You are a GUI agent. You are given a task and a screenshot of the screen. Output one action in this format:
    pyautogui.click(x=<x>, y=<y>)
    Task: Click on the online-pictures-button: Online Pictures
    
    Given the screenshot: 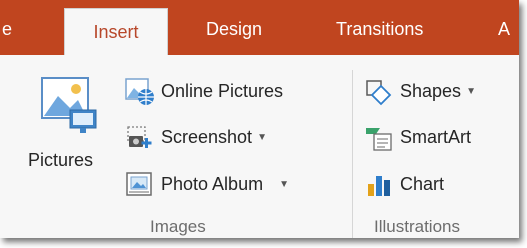 What is the action you would take?
    pyautogui.click(x=204, y=91)
    